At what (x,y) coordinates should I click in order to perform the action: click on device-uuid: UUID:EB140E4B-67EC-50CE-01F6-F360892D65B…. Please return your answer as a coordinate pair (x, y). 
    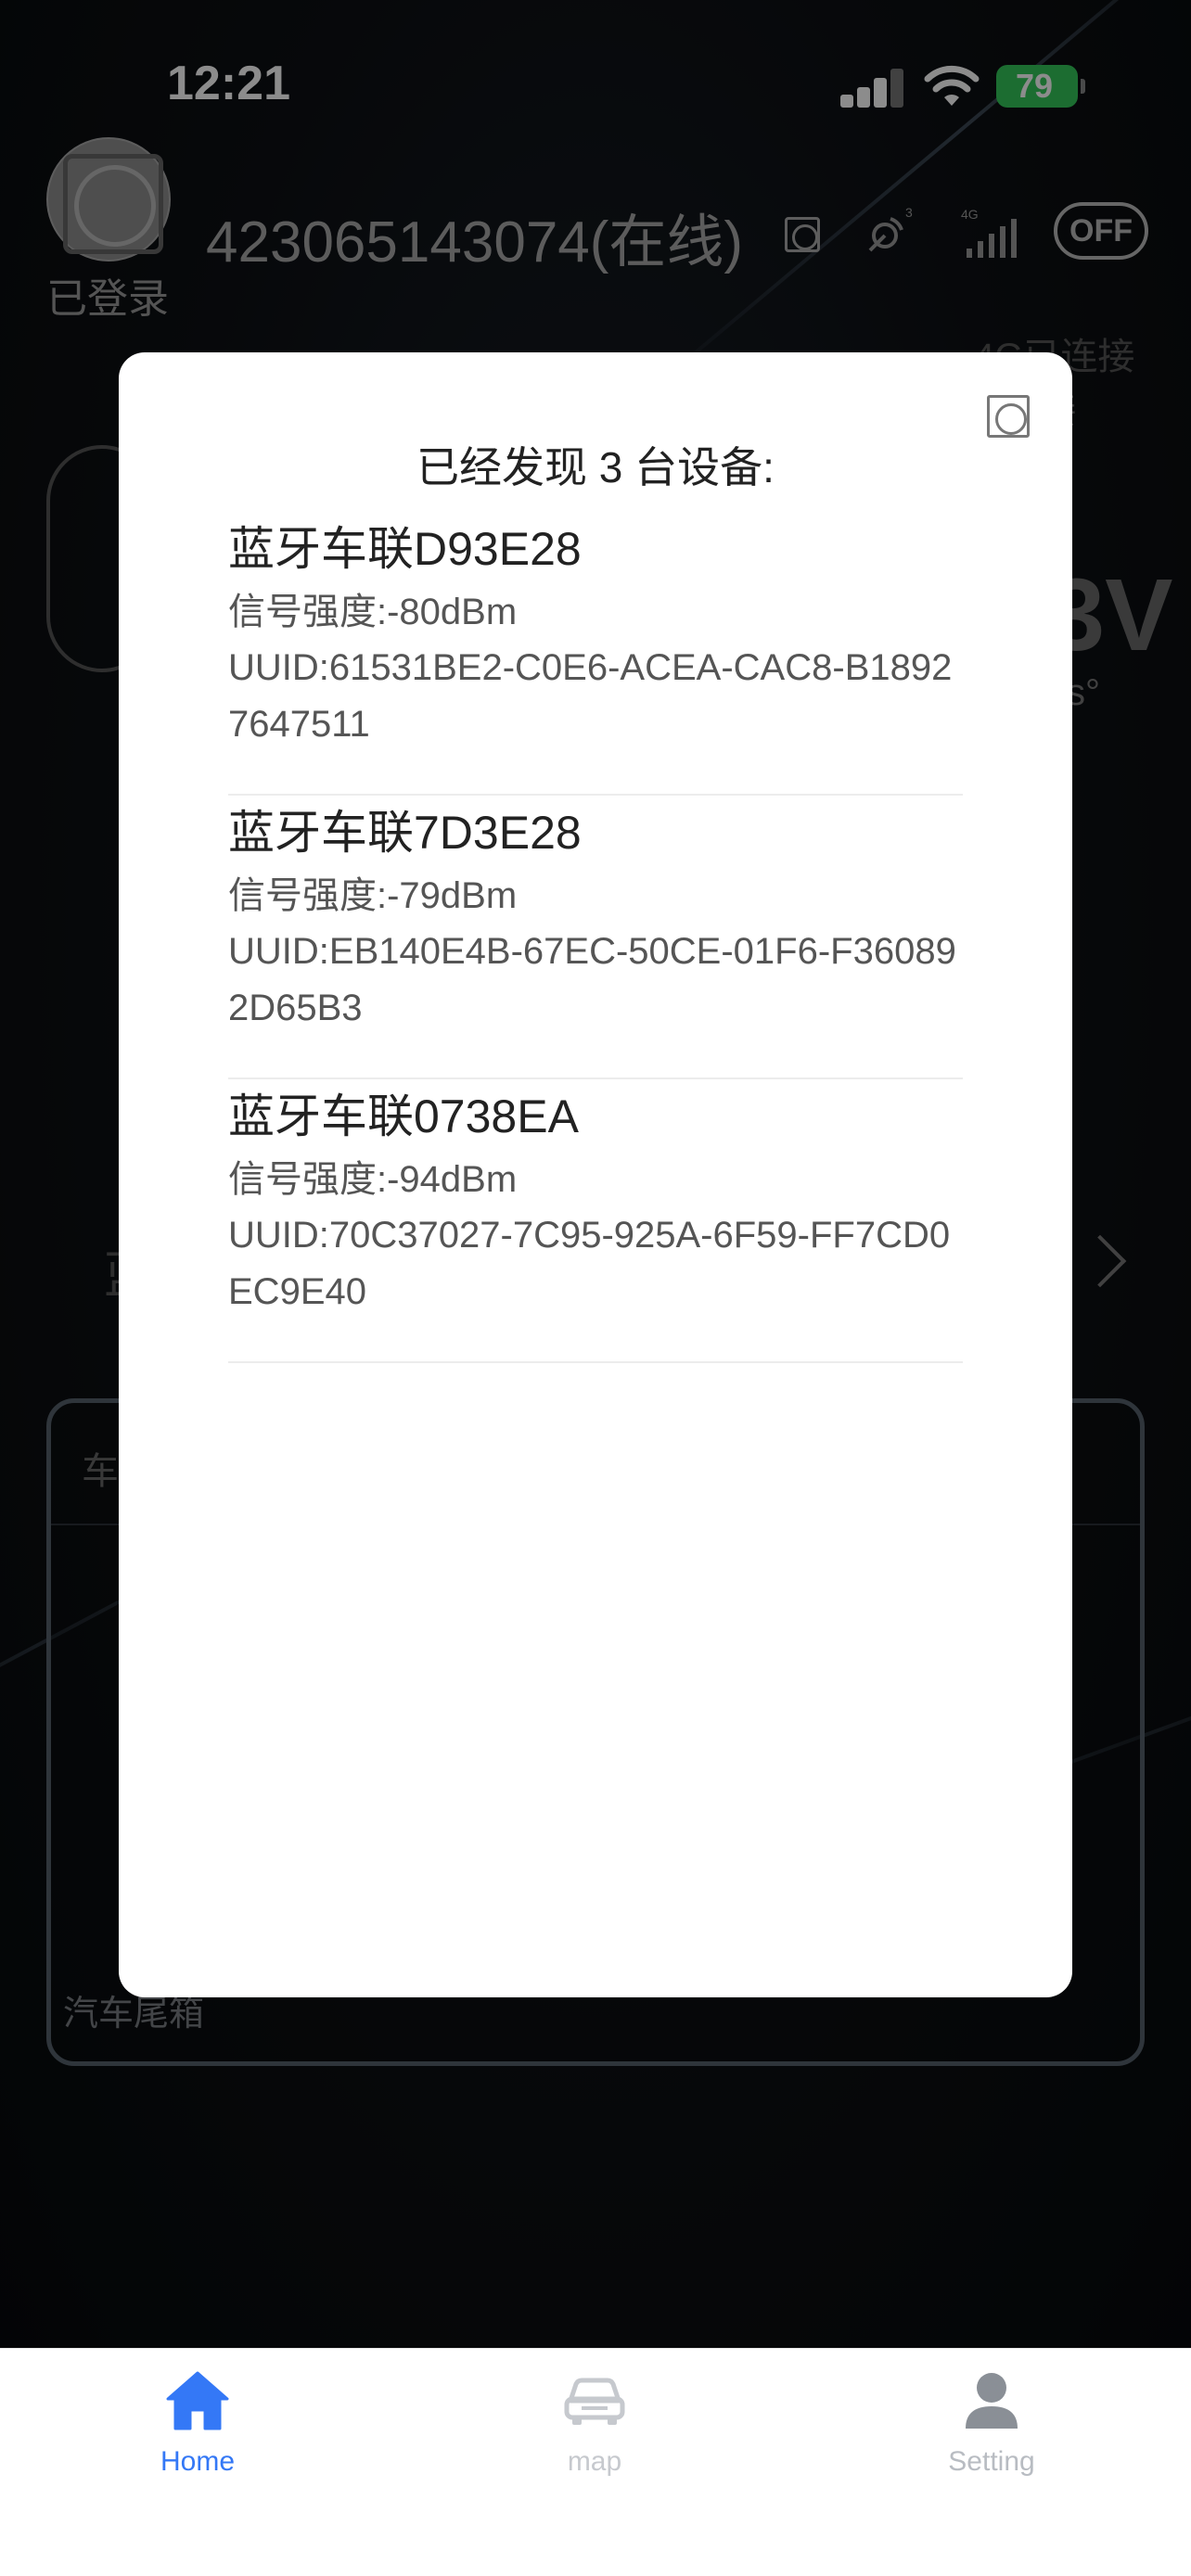
    Looking at the image, I should click on (592, 979).